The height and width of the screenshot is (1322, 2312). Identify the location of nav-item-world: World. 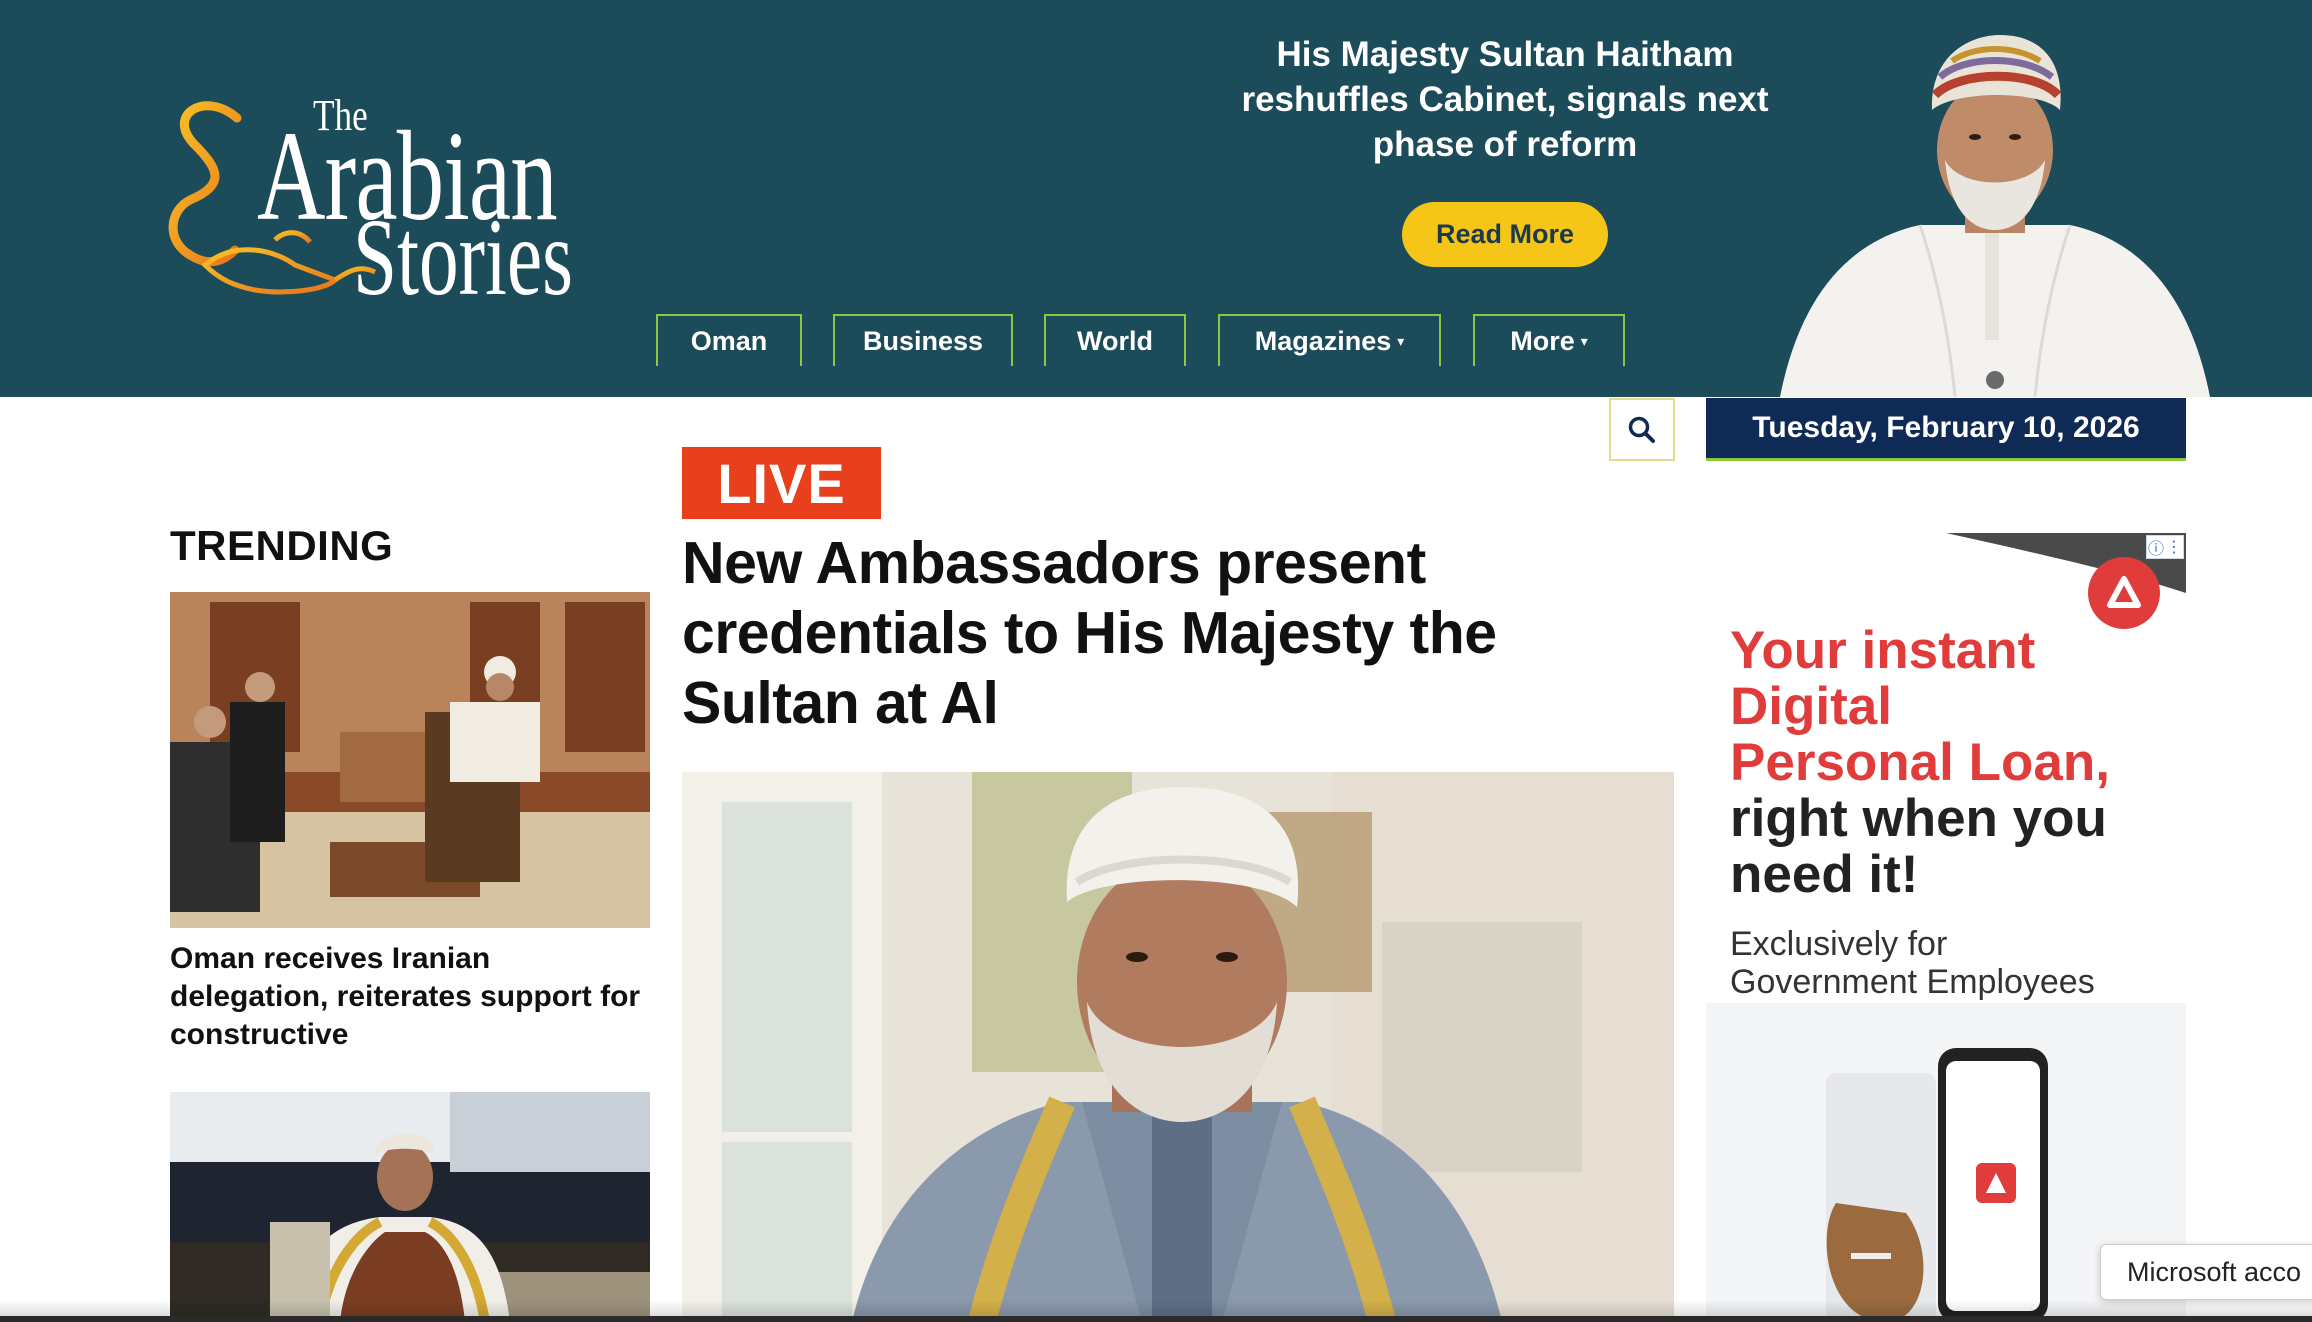
(1115, 340).